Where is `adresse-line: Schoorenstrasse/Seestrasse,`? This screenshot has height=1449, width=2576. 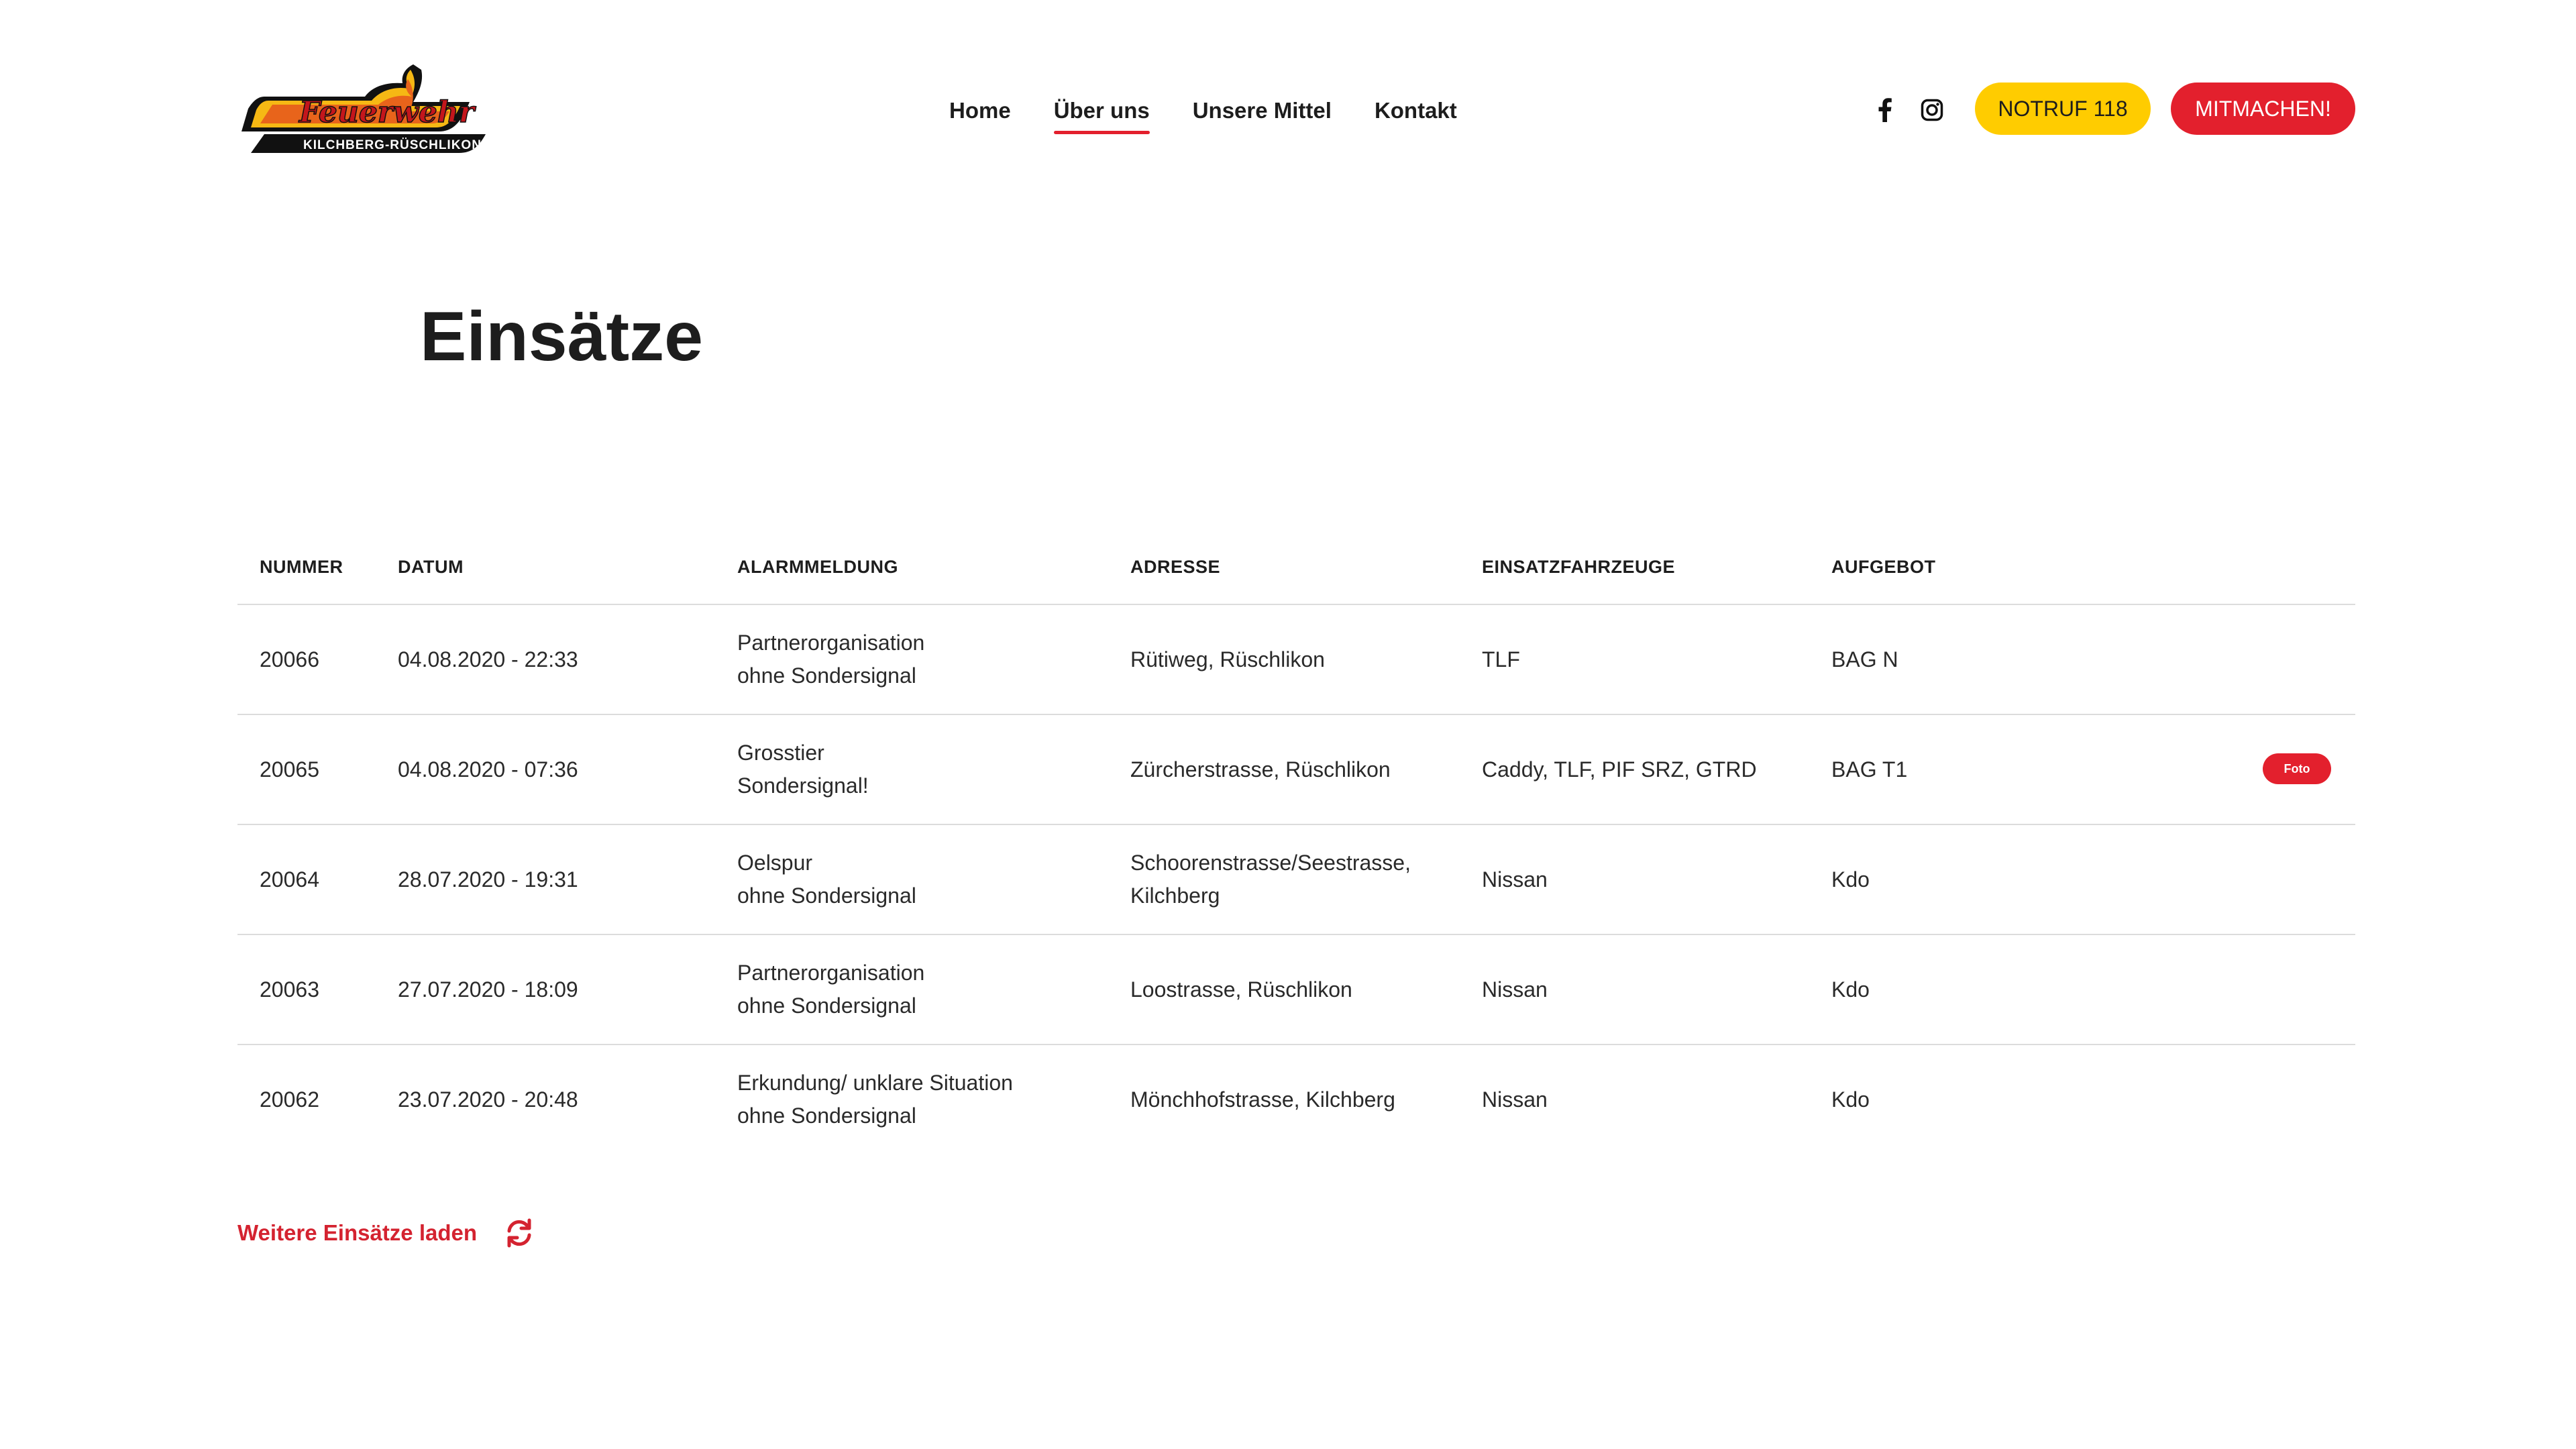
adresse-line: Schoorenstrasse/Seestrasse, is located at coordinates (1270, 863).